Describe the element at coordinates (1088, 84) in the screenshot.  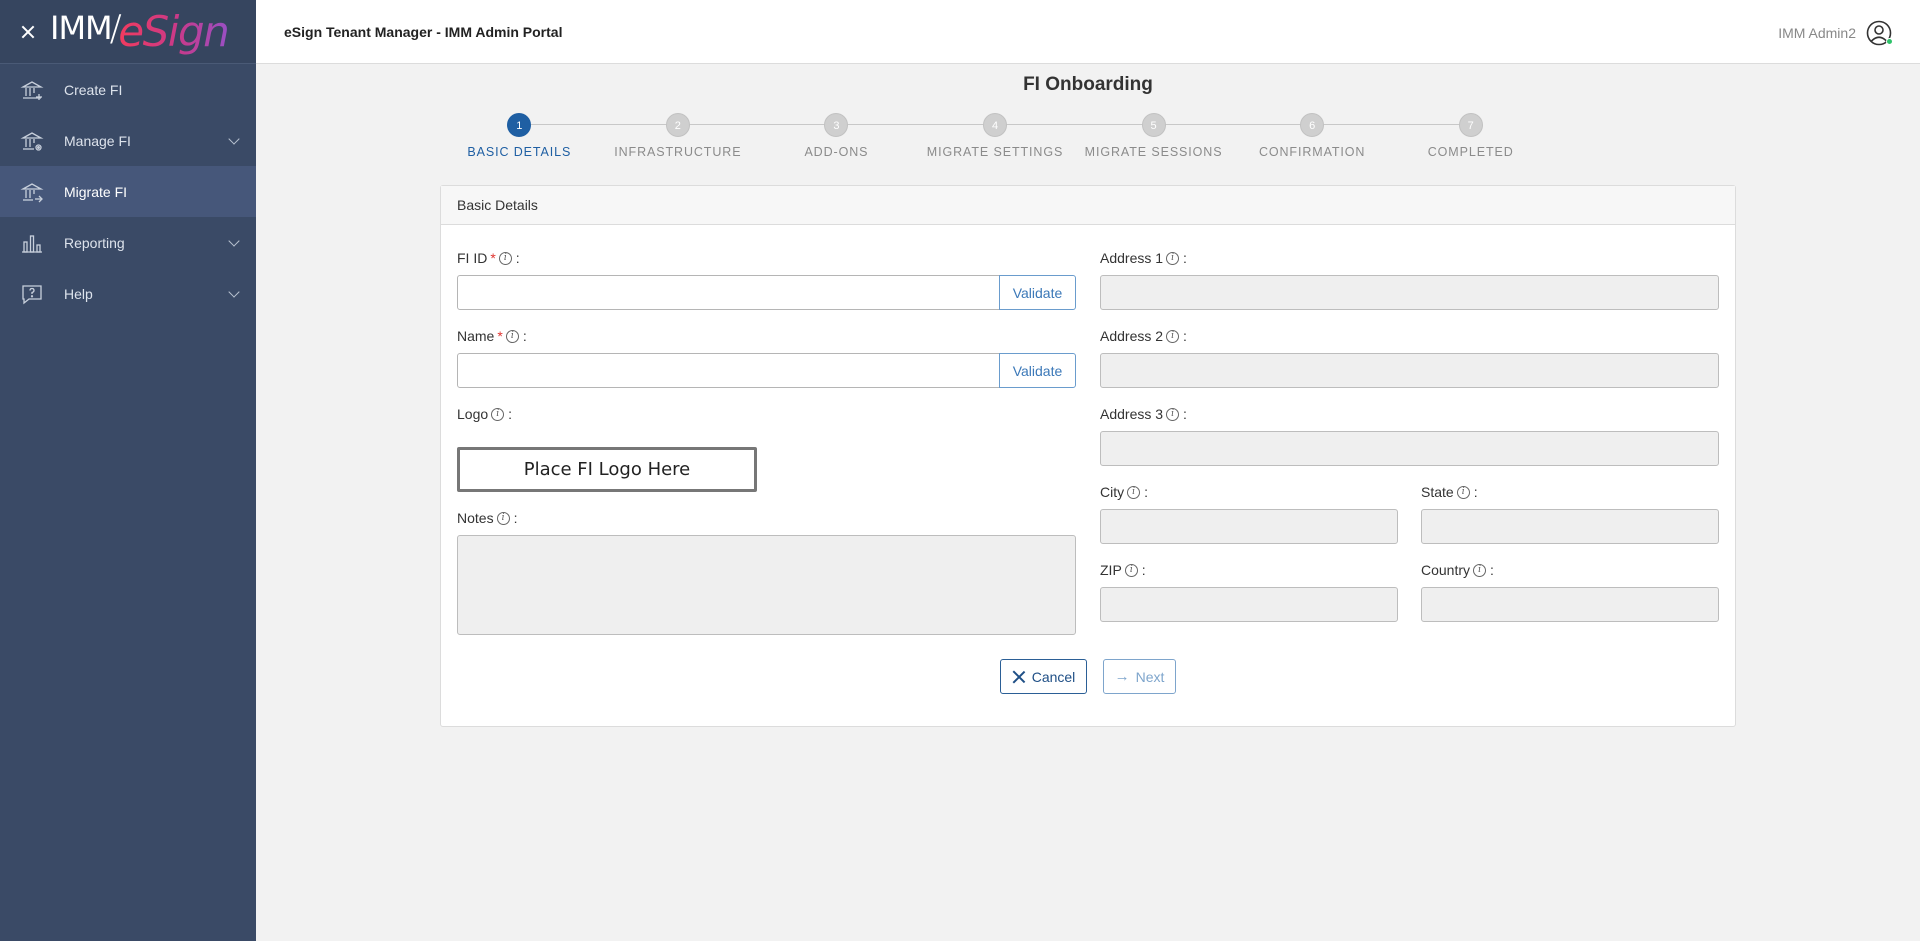
I see `page-title: FI Onboarding` at that location.